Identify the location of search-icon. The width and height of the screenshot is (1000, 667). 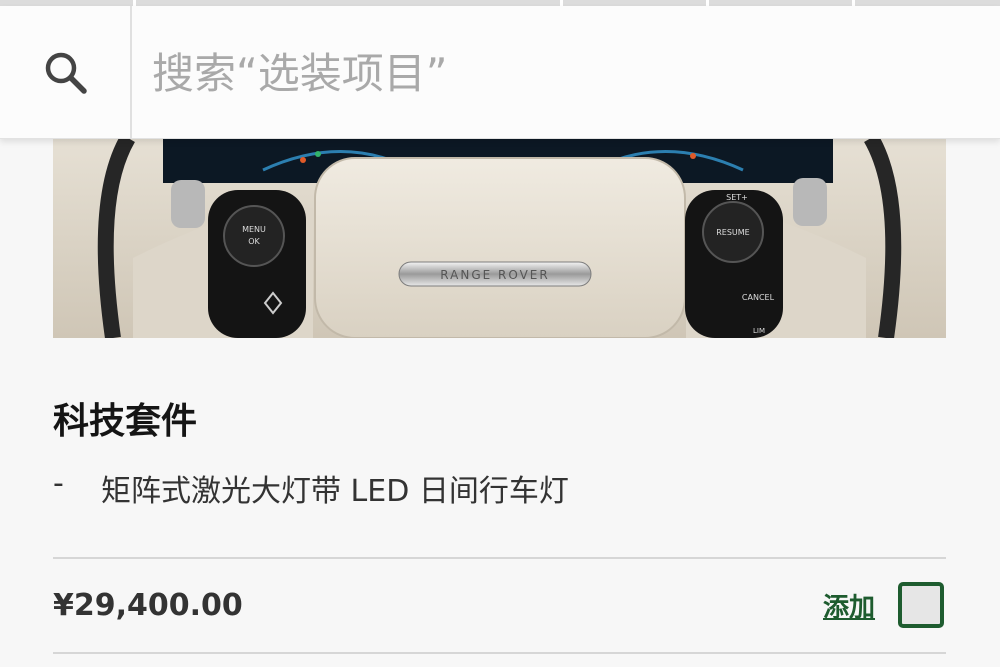
(66, 73).